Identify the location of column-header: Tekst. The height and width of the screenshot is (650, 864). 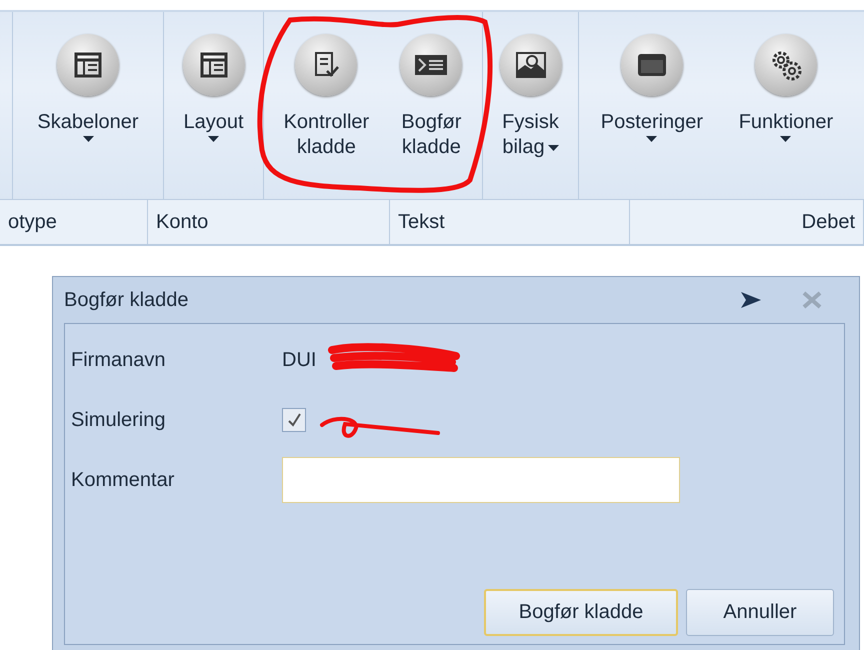
(510, 222).